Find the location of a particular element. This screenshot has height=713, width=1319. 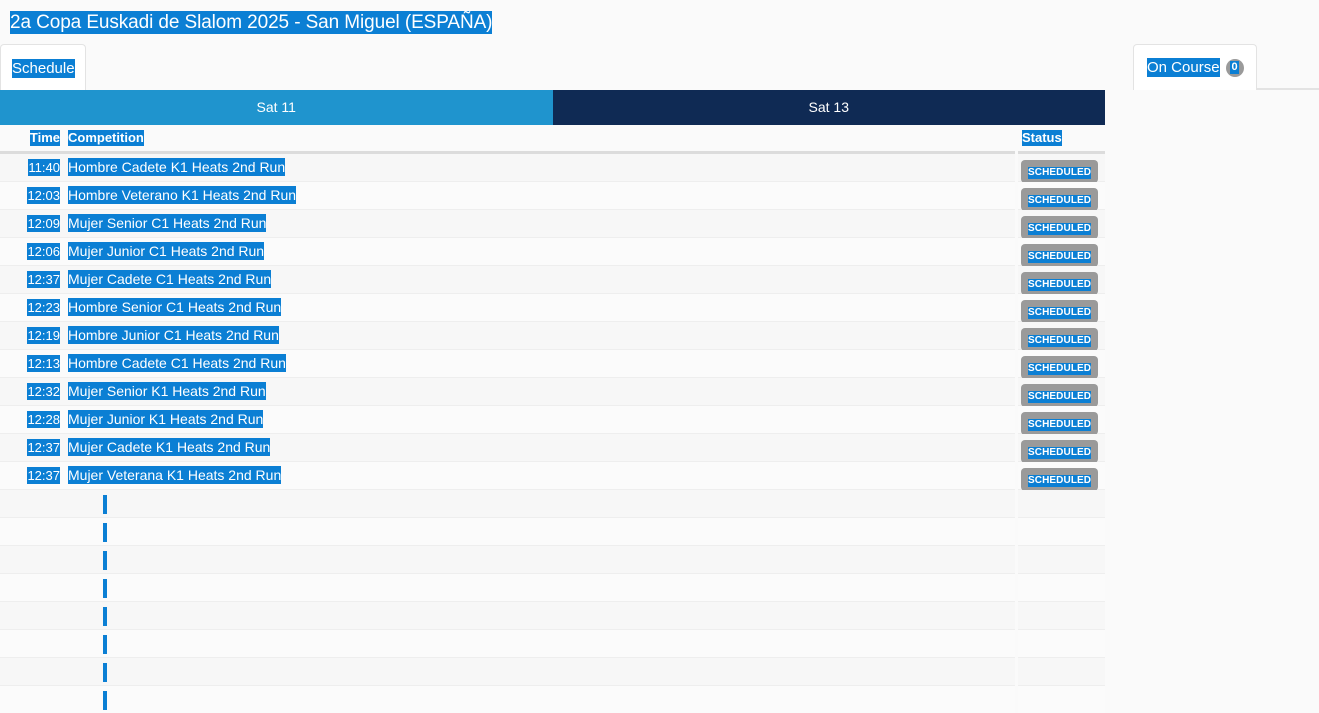

cell-time: 12:37 is located at coordinates (32, 280).